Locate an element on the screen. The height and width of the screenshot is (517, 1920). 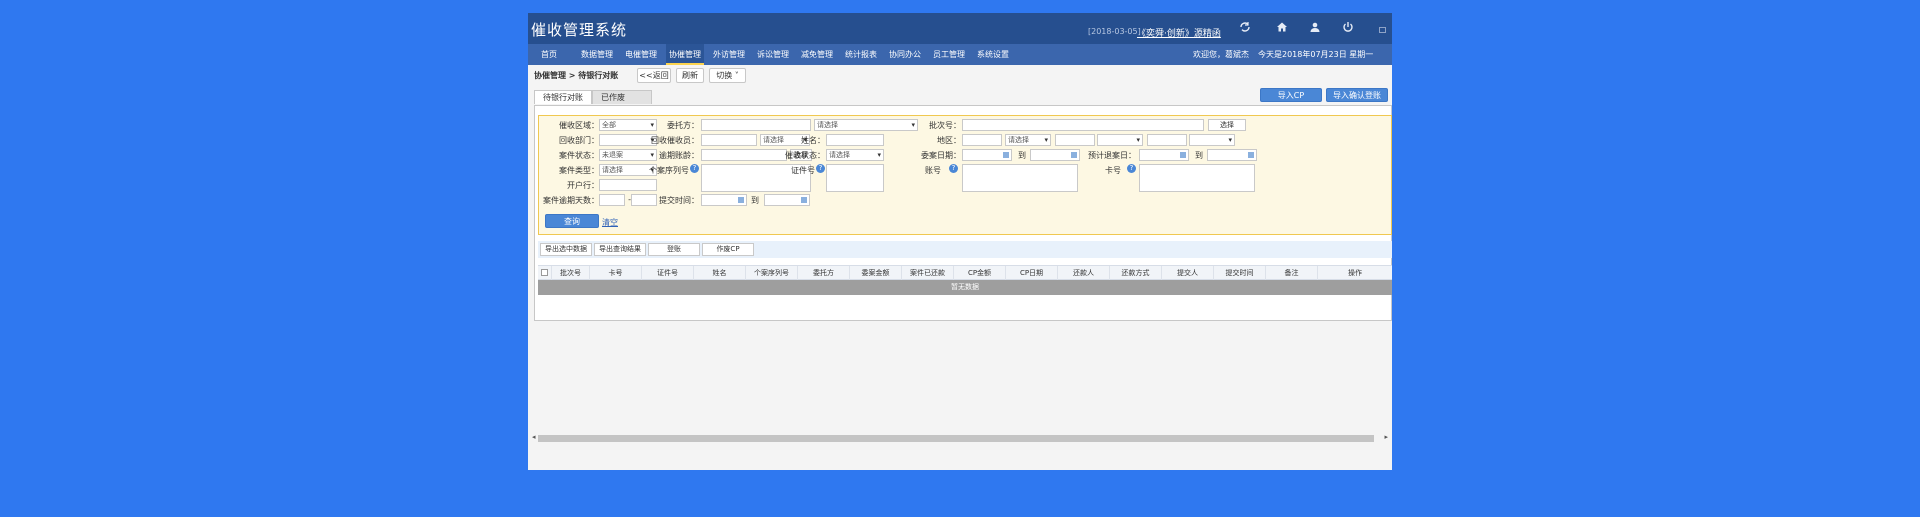
col-header: 操作 is located at coordinates (1355, 273).